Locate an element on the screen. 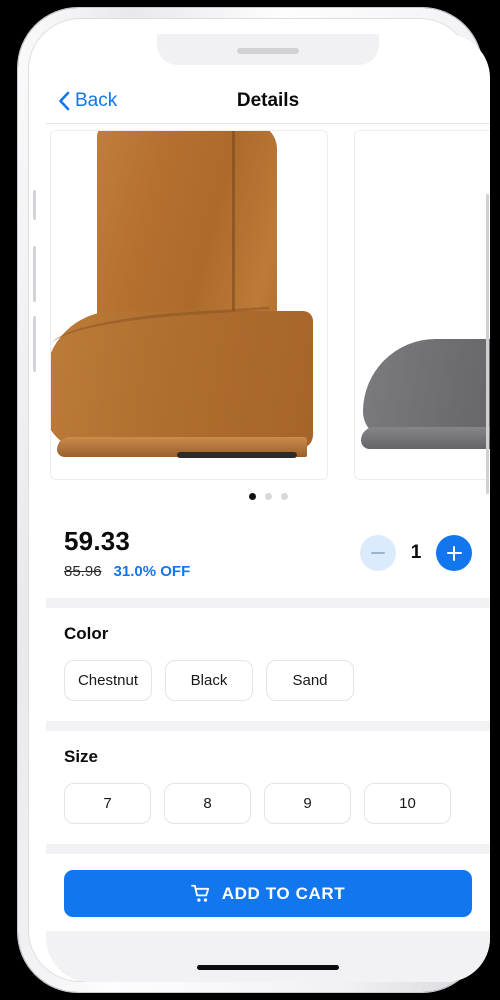 The height and width of the screenshot is (1000, 500). size-options: 7 8 9 10 is located at coordinates (268, 803).